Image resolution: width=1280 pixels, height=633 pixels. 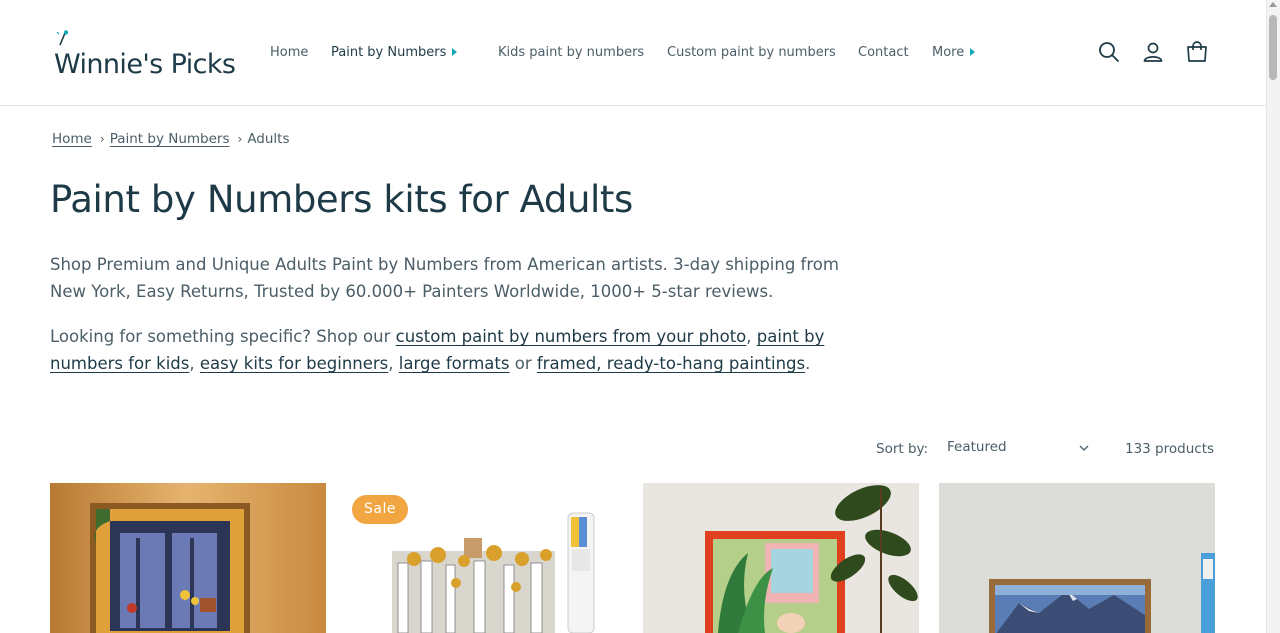 What do you see at coordinates (948, 52) in the screenshot?
I see `nav-more-label: More` at bounding box center [948, 52].